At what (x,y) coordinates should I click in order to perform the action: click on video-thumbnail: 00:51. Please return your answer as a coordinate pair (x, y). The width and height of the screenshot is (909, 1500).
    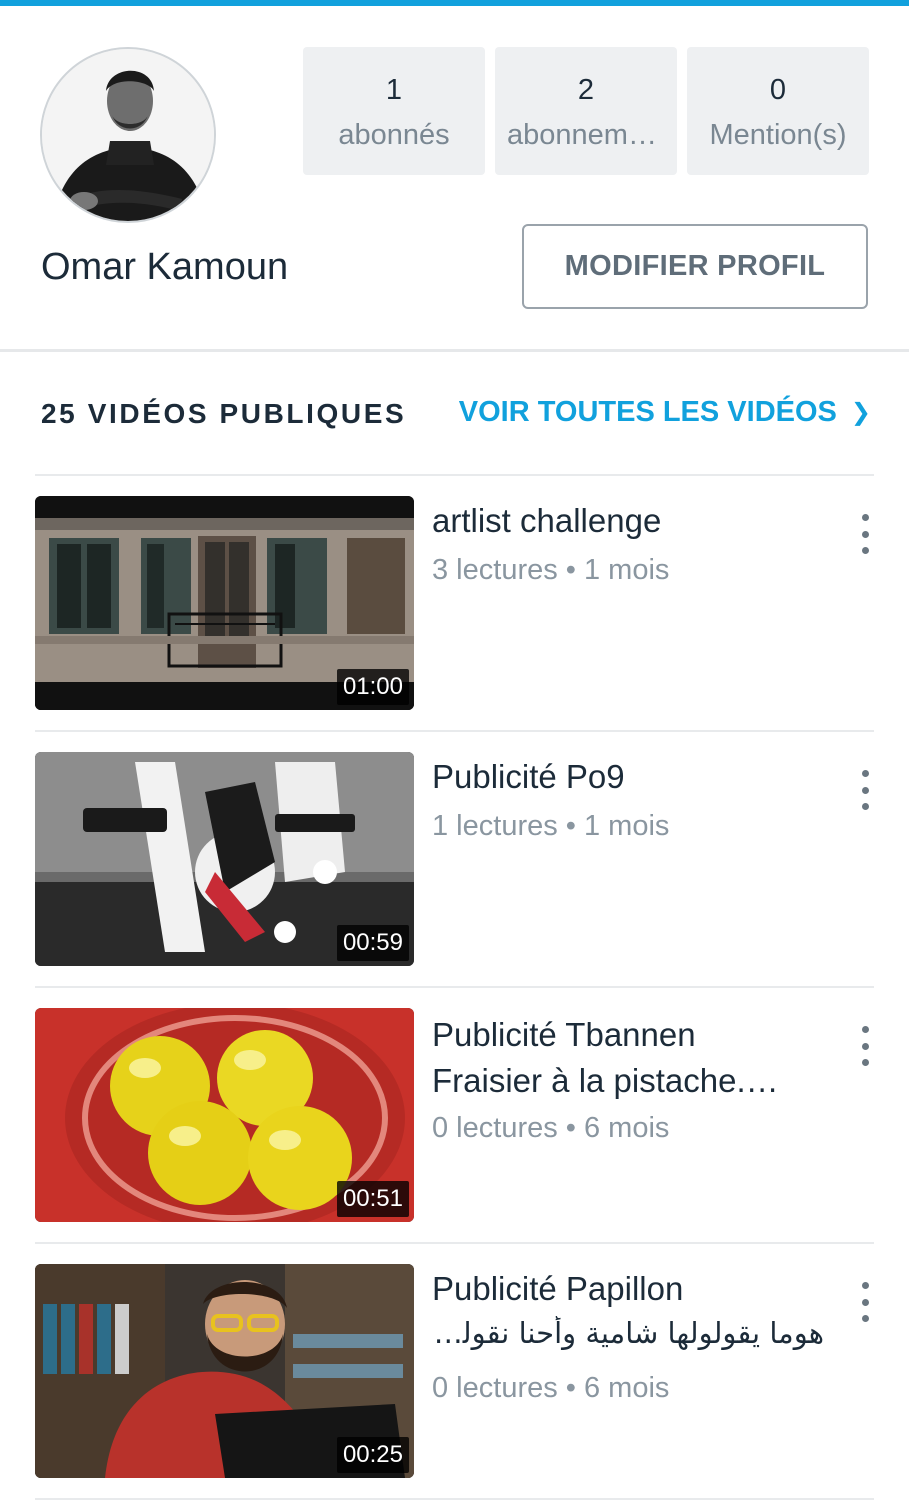
    Looking at the image, I should click on (224, 1115).